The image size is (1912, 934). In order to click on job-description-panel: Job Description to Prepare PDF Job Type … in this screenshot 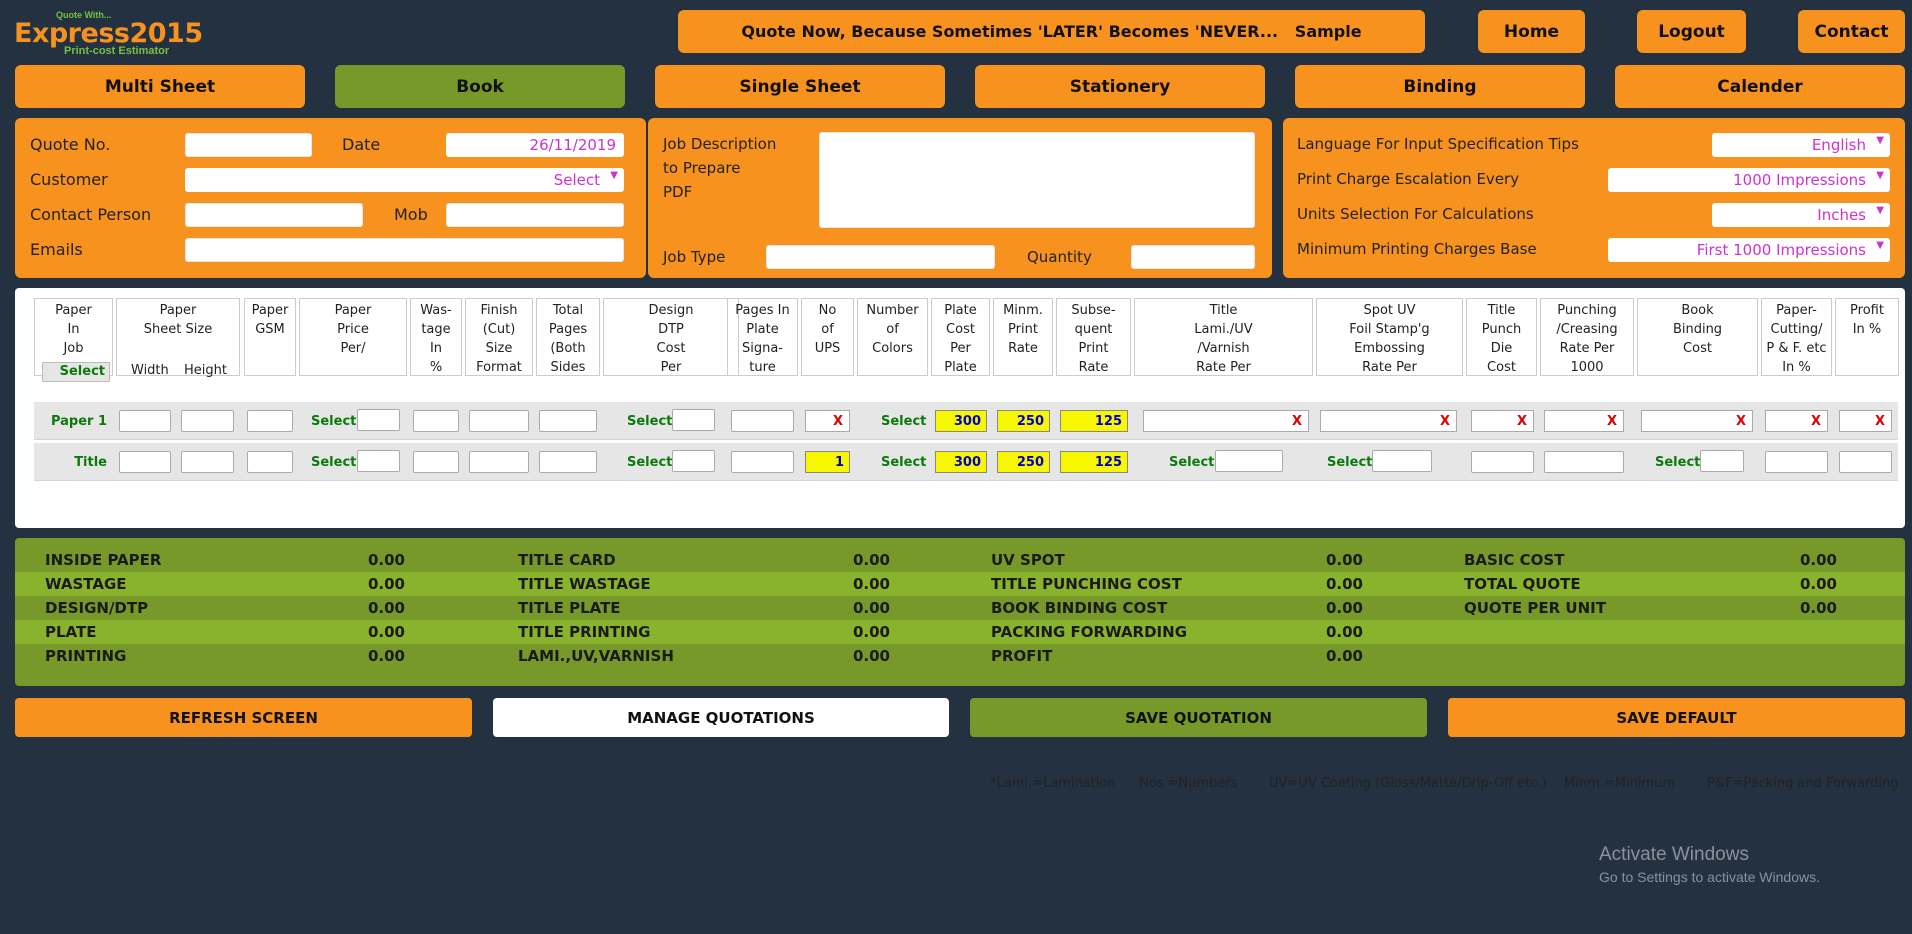, I will do `click(960, 198)`.